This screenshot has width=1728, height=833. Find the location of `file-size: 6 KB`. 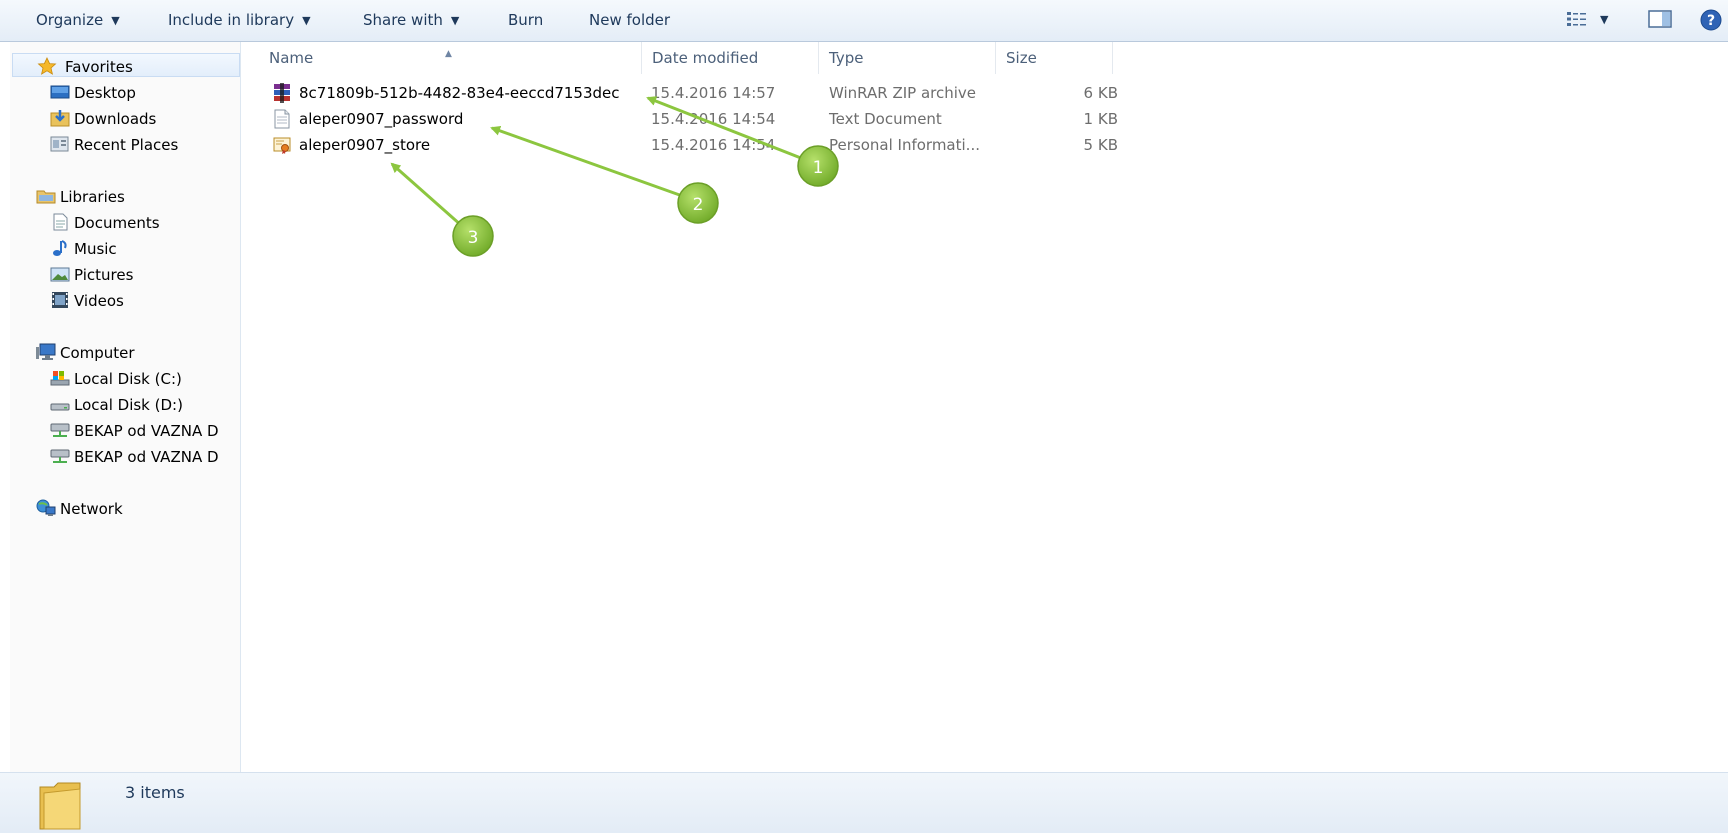

file-size: 6 KB is located at coordinates (1100, 93).